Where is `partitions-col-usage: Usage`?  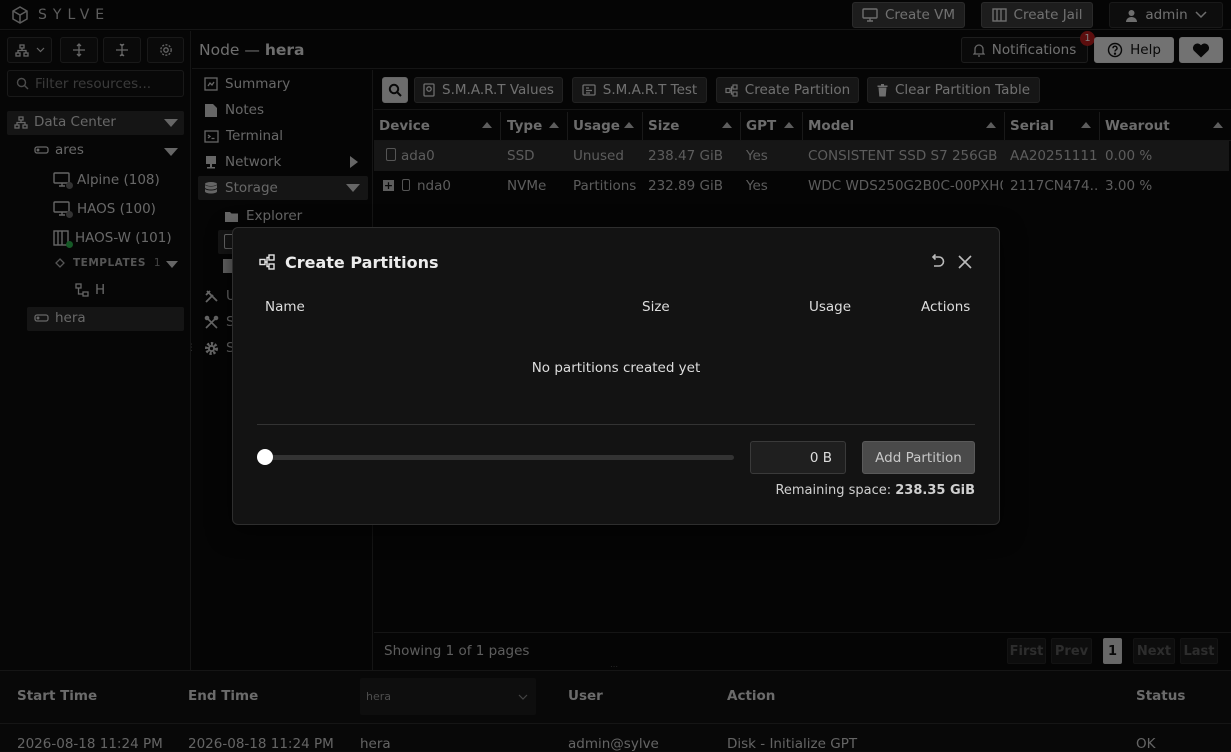 partitions-col-usage: Usage is located at coordinates (830, 307).